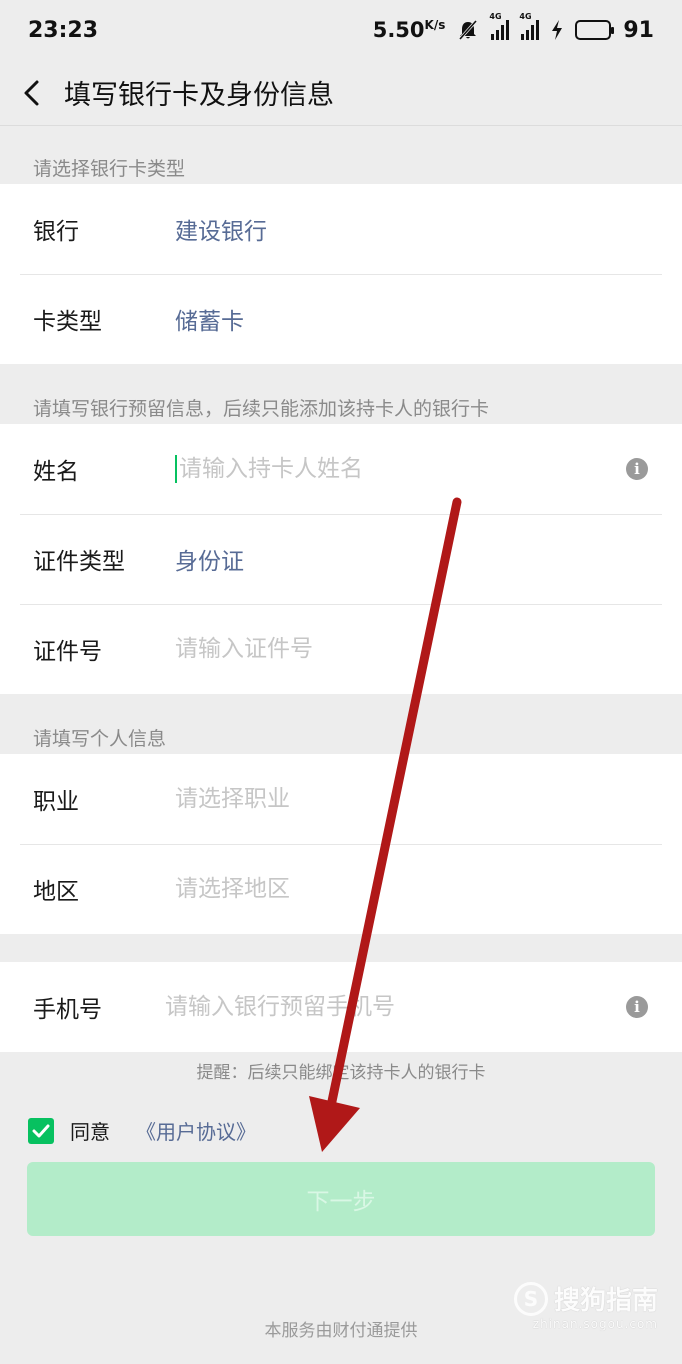 The height and width of the screenshot is (1364, 682). I want to click on next-step-button: 下一步, so click(341, 1199).